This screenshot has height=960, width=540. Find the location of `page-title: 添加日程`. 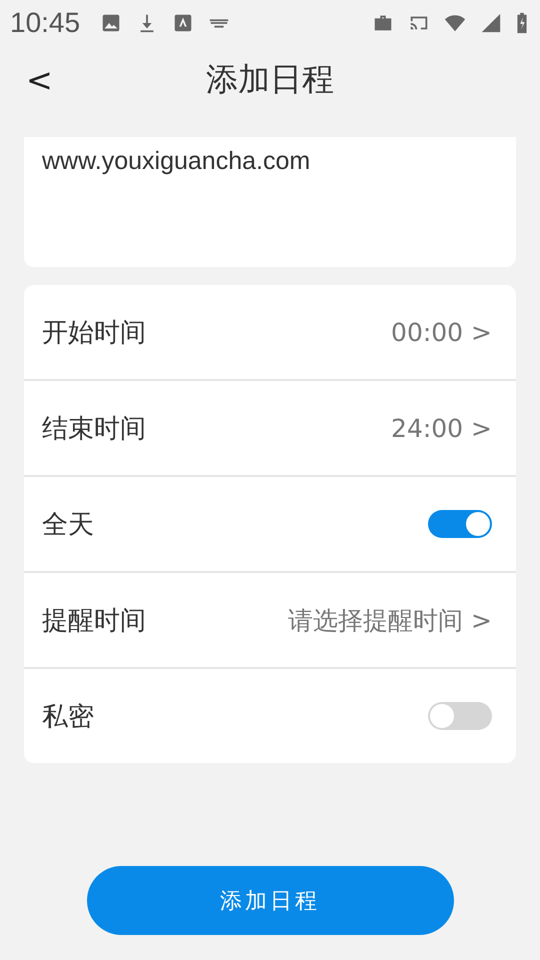

page-title: 添加日程 is located at coordinates (270, 79).